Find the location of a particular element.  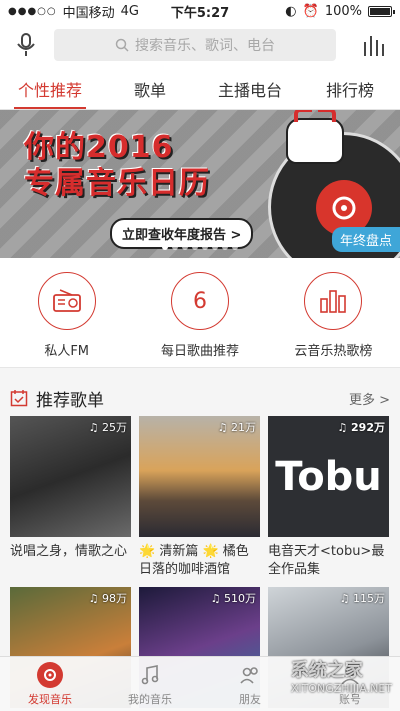

play-count: ♫ 115万 is located at coordinates (362, 598).